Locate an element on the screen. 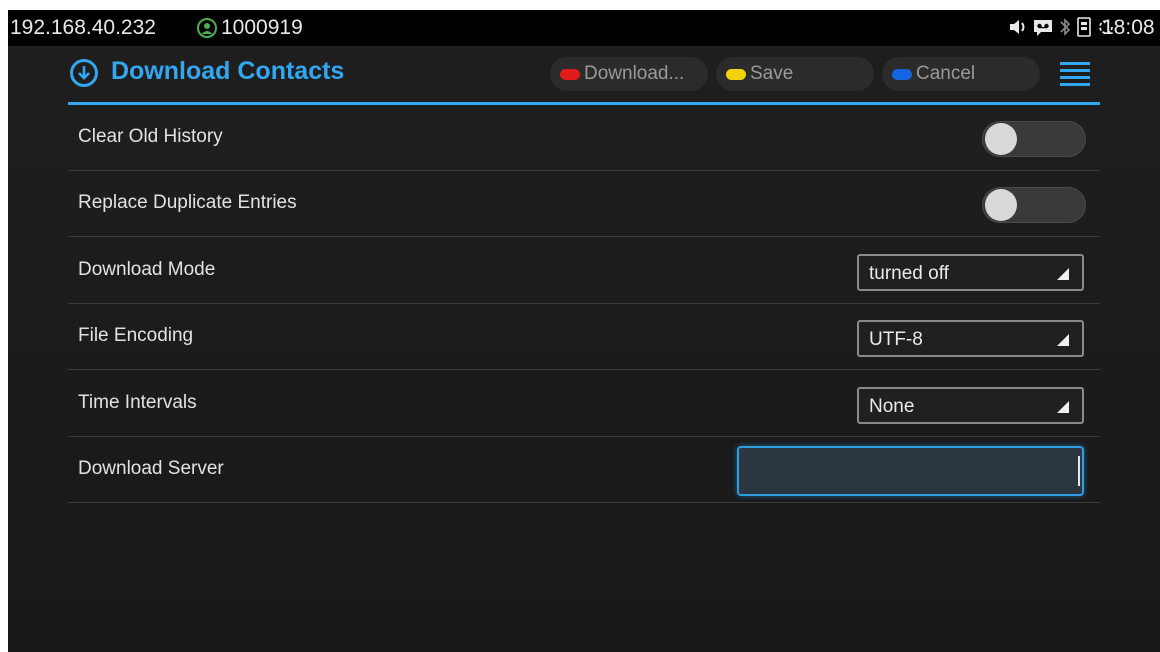  row-download-server: Download Server is located at coordinates (584, 470).